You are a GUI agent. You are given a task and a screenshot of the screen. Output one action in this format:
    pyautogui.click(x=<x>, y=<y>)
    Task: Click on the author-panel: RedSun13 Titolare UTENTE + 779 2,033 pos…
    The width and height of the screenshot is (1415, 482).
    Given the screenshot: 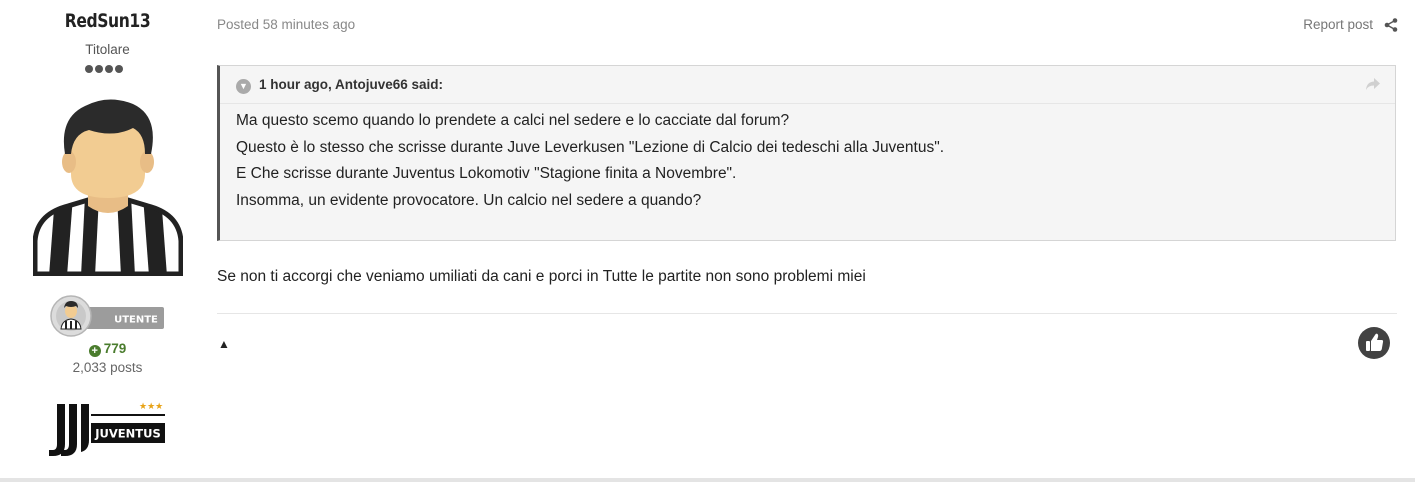 What is the action you would take?
    pyautogui.click(x=107, y=235)
    